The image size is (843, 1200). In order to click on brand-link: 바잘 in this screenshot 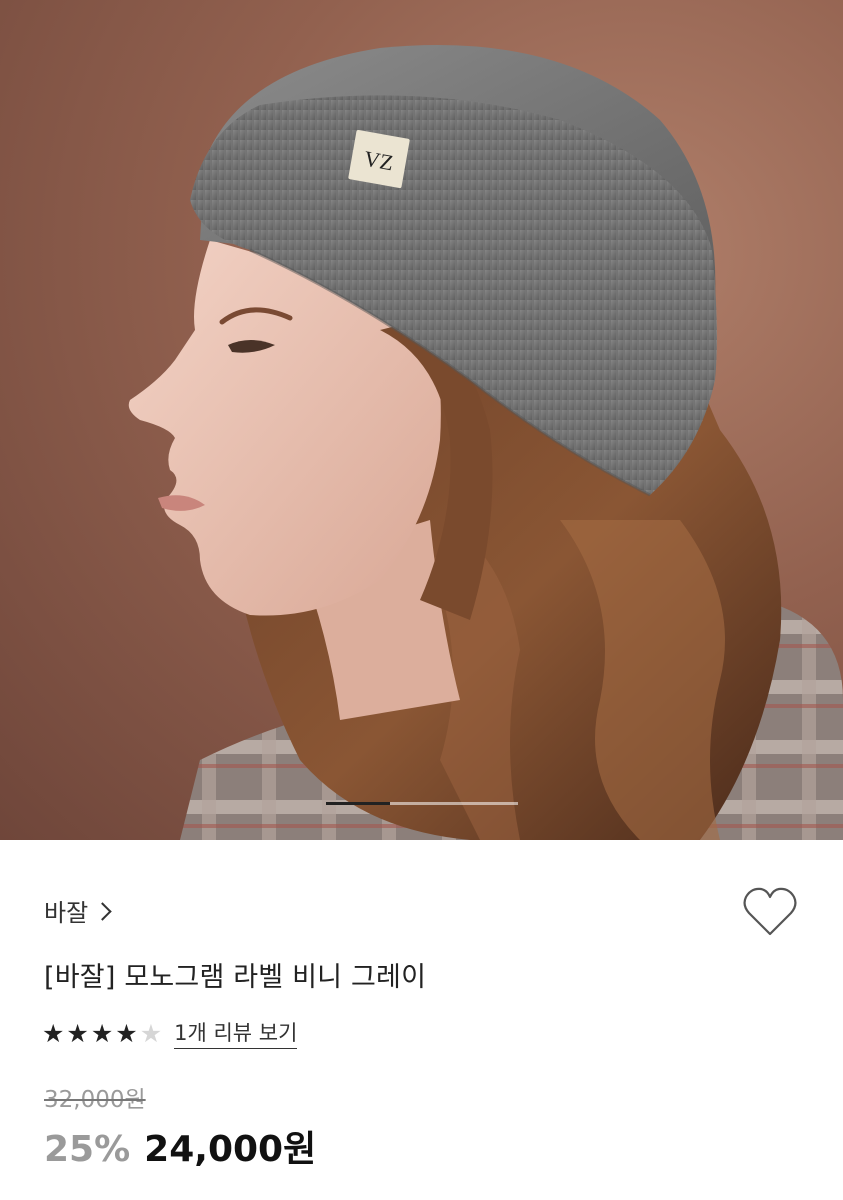, I will do `click(78, 910)`.